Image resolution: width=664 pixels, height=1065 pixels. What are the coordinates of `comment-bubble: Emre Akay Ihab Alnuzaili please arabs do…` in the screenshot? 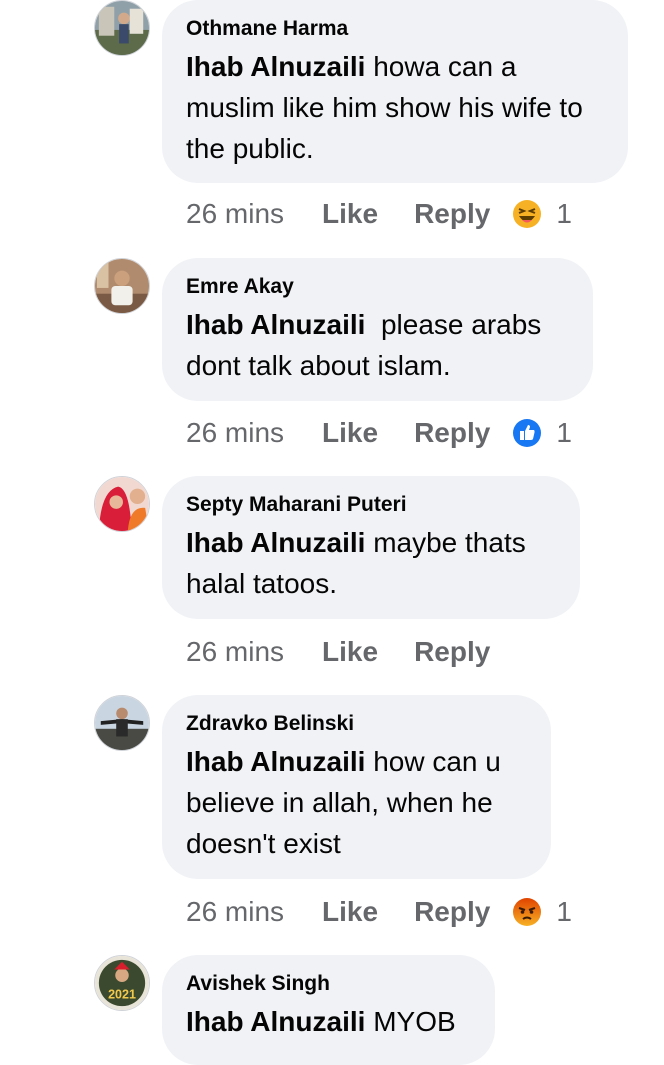 It's located at (377, 329).